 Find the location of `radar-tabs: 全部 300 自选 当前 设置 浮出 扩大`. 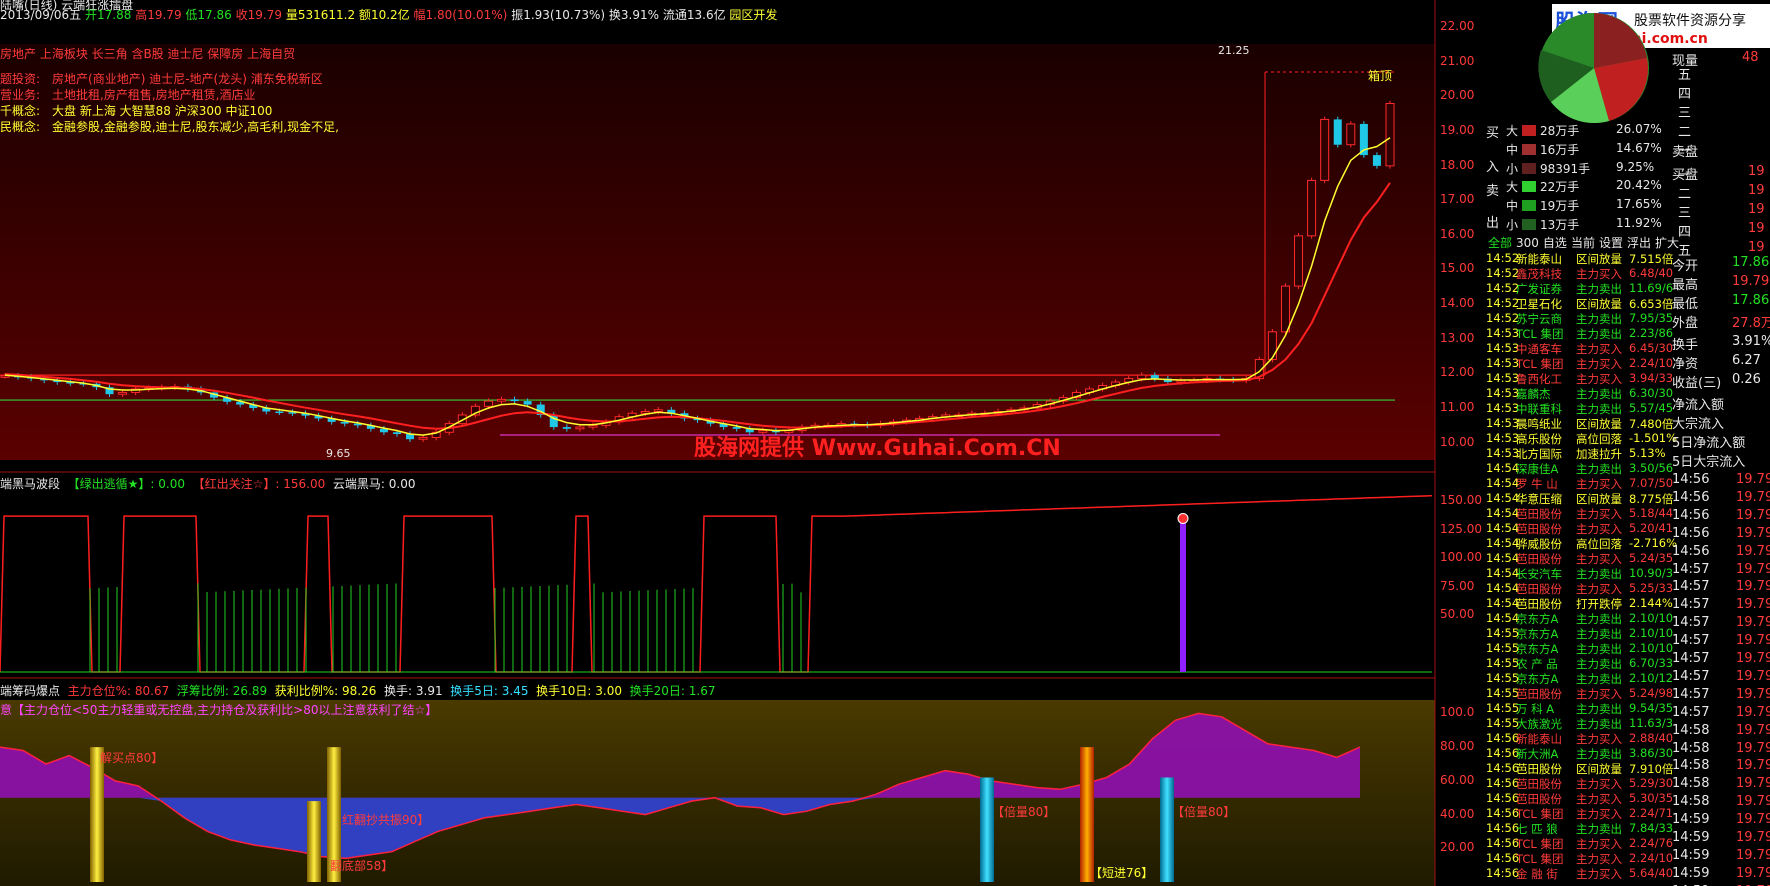

radar-tabs: 全部 300 自选 当前 设置 浮出 扩大 is located at coordinates (1585, 242).